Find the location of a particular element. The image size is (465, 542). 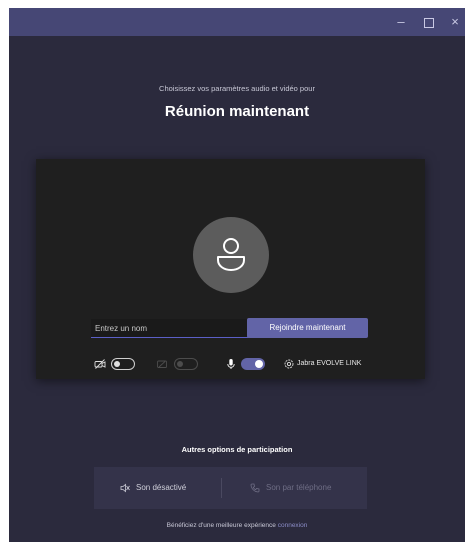

maximize-icon is located at coordinates (429, 22).